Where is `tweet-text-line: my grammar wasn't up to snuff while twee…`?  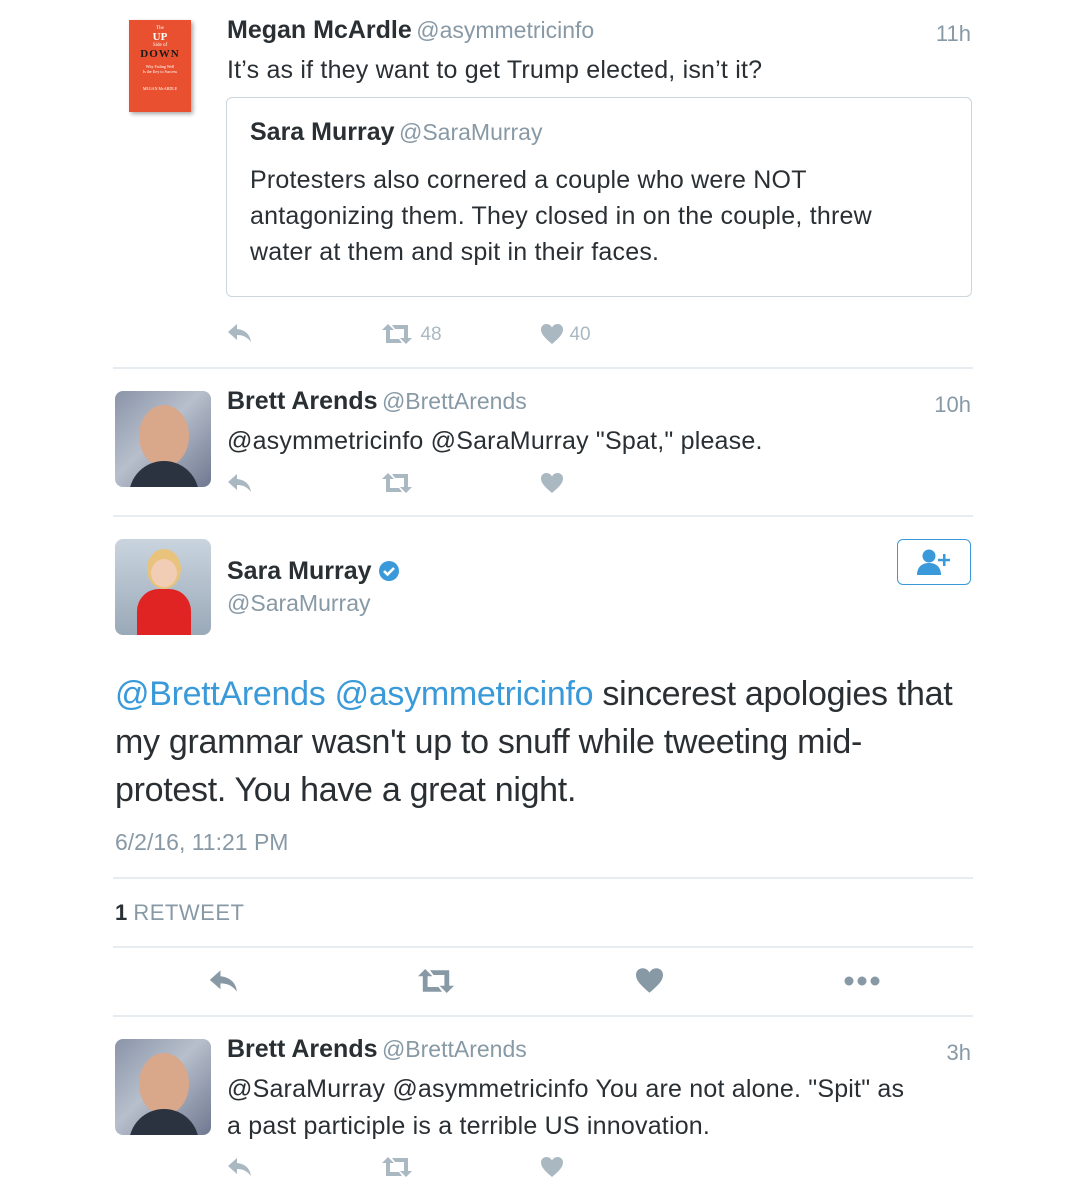
tweet-text-line: my grammar wasn't up to snuff while twee… is located at coordinates (489, 742).